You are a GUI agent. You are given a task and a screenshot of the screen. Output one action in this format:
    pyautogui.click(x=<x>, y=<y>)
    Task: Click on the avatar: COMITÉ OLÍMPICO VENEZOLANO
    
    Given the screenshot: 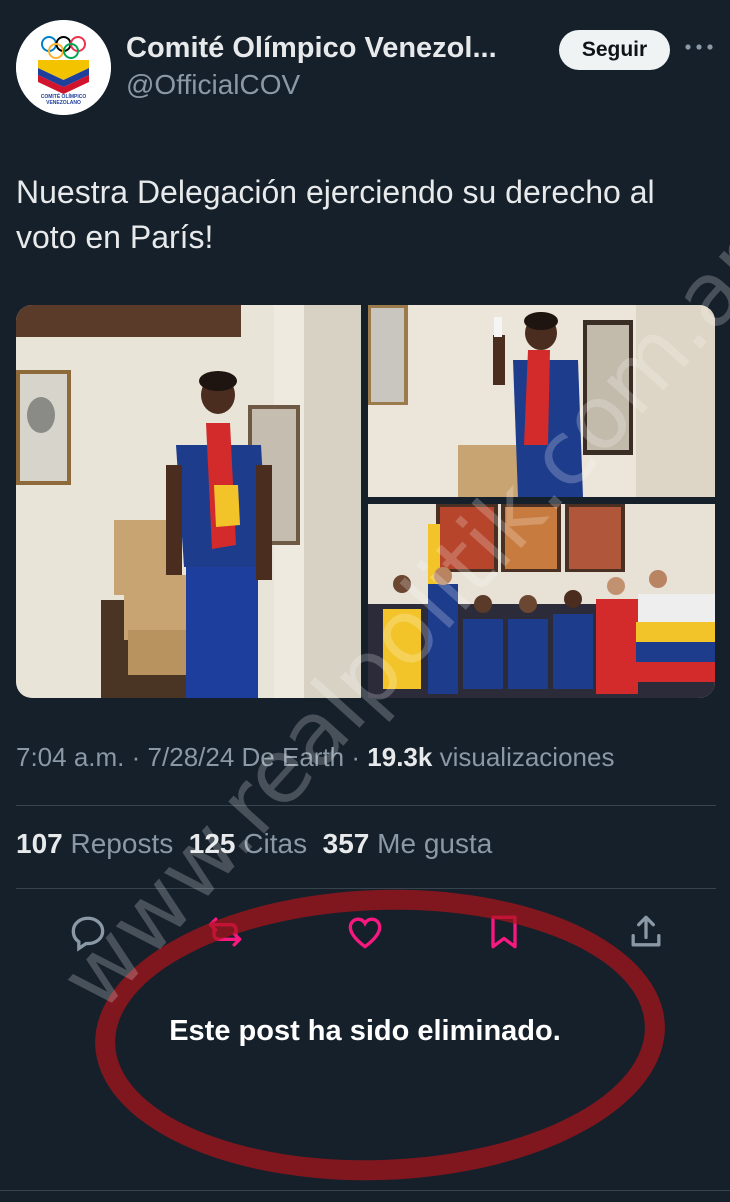 What is the action you would take?
    pyautogui.click(x=63, y=67)
    